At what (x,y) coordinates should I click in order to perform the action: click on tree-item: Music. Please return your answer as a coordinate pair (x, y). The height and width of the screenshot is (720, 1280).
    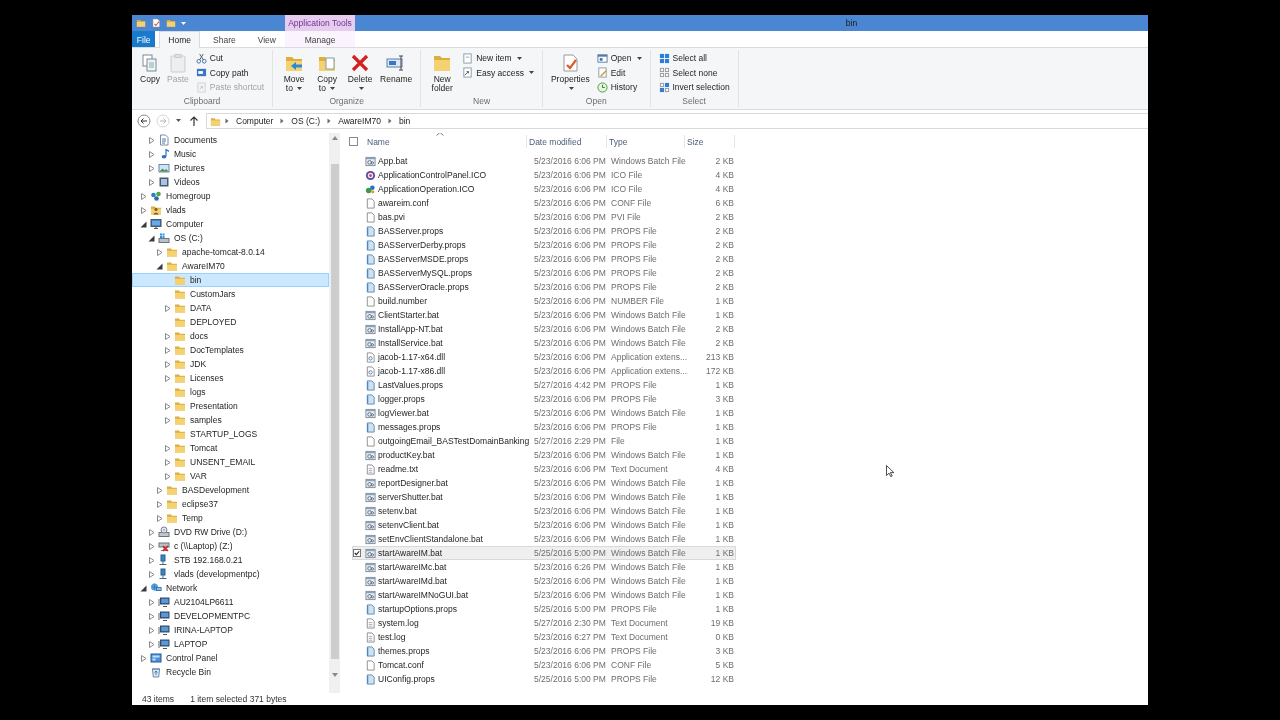
    Looking at the image, I should click on (230, 154).